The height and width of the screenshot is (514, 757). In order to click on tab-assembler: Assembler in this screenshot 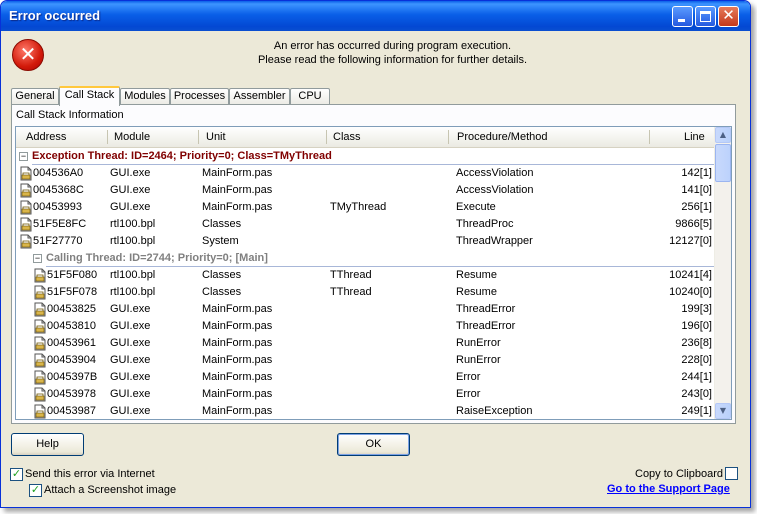, I will do `click(259, 96)`.